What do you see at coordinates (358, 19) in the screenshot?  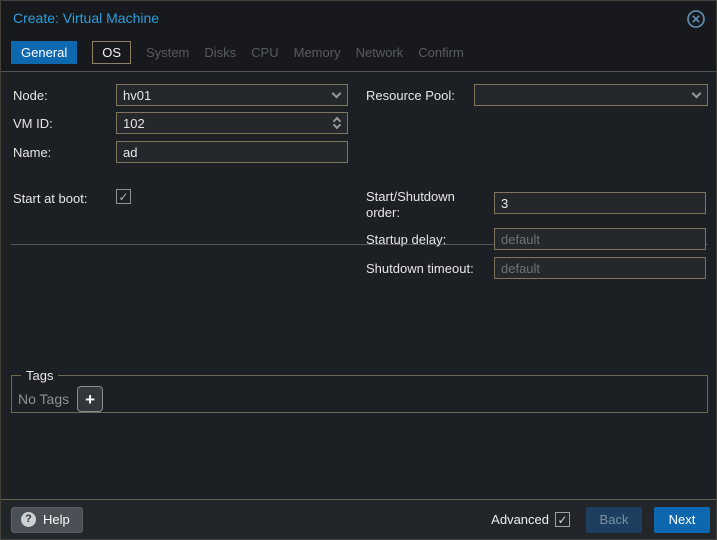 I see `dialog-titlebar: Create: Virtual Machine` at bounding box center [358, 19].